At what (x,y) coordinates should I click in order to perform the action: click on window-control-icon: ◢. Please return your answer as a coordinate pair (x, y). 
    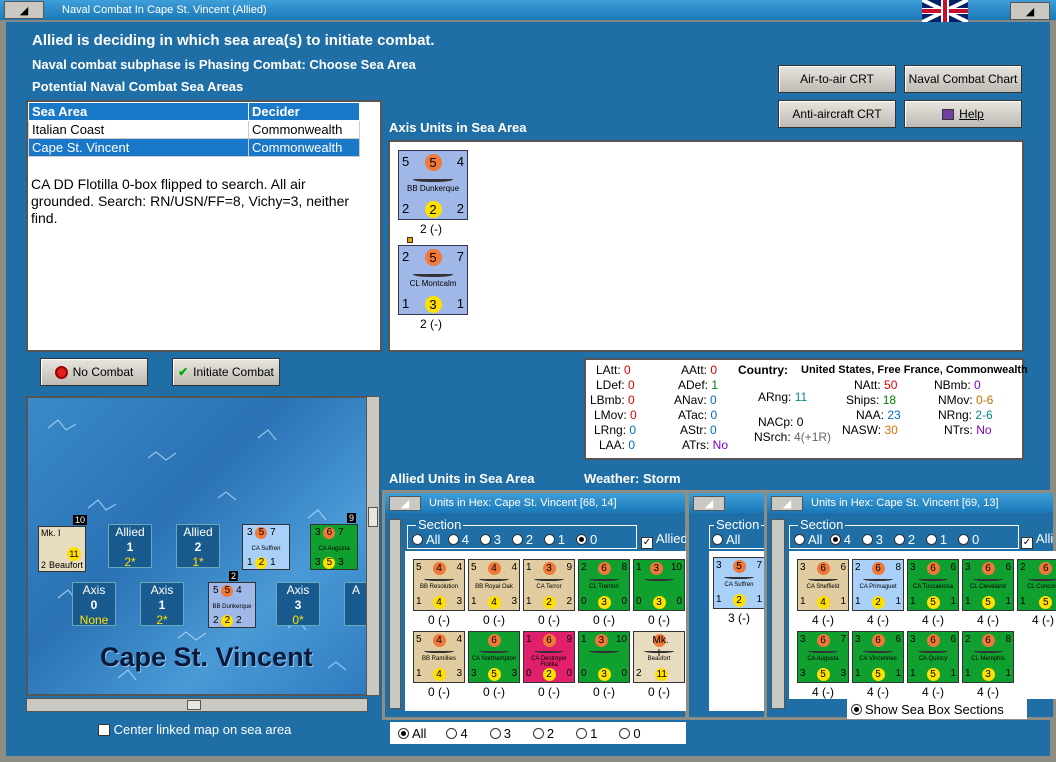
    Looking at the image, I should click on (1030, 11).